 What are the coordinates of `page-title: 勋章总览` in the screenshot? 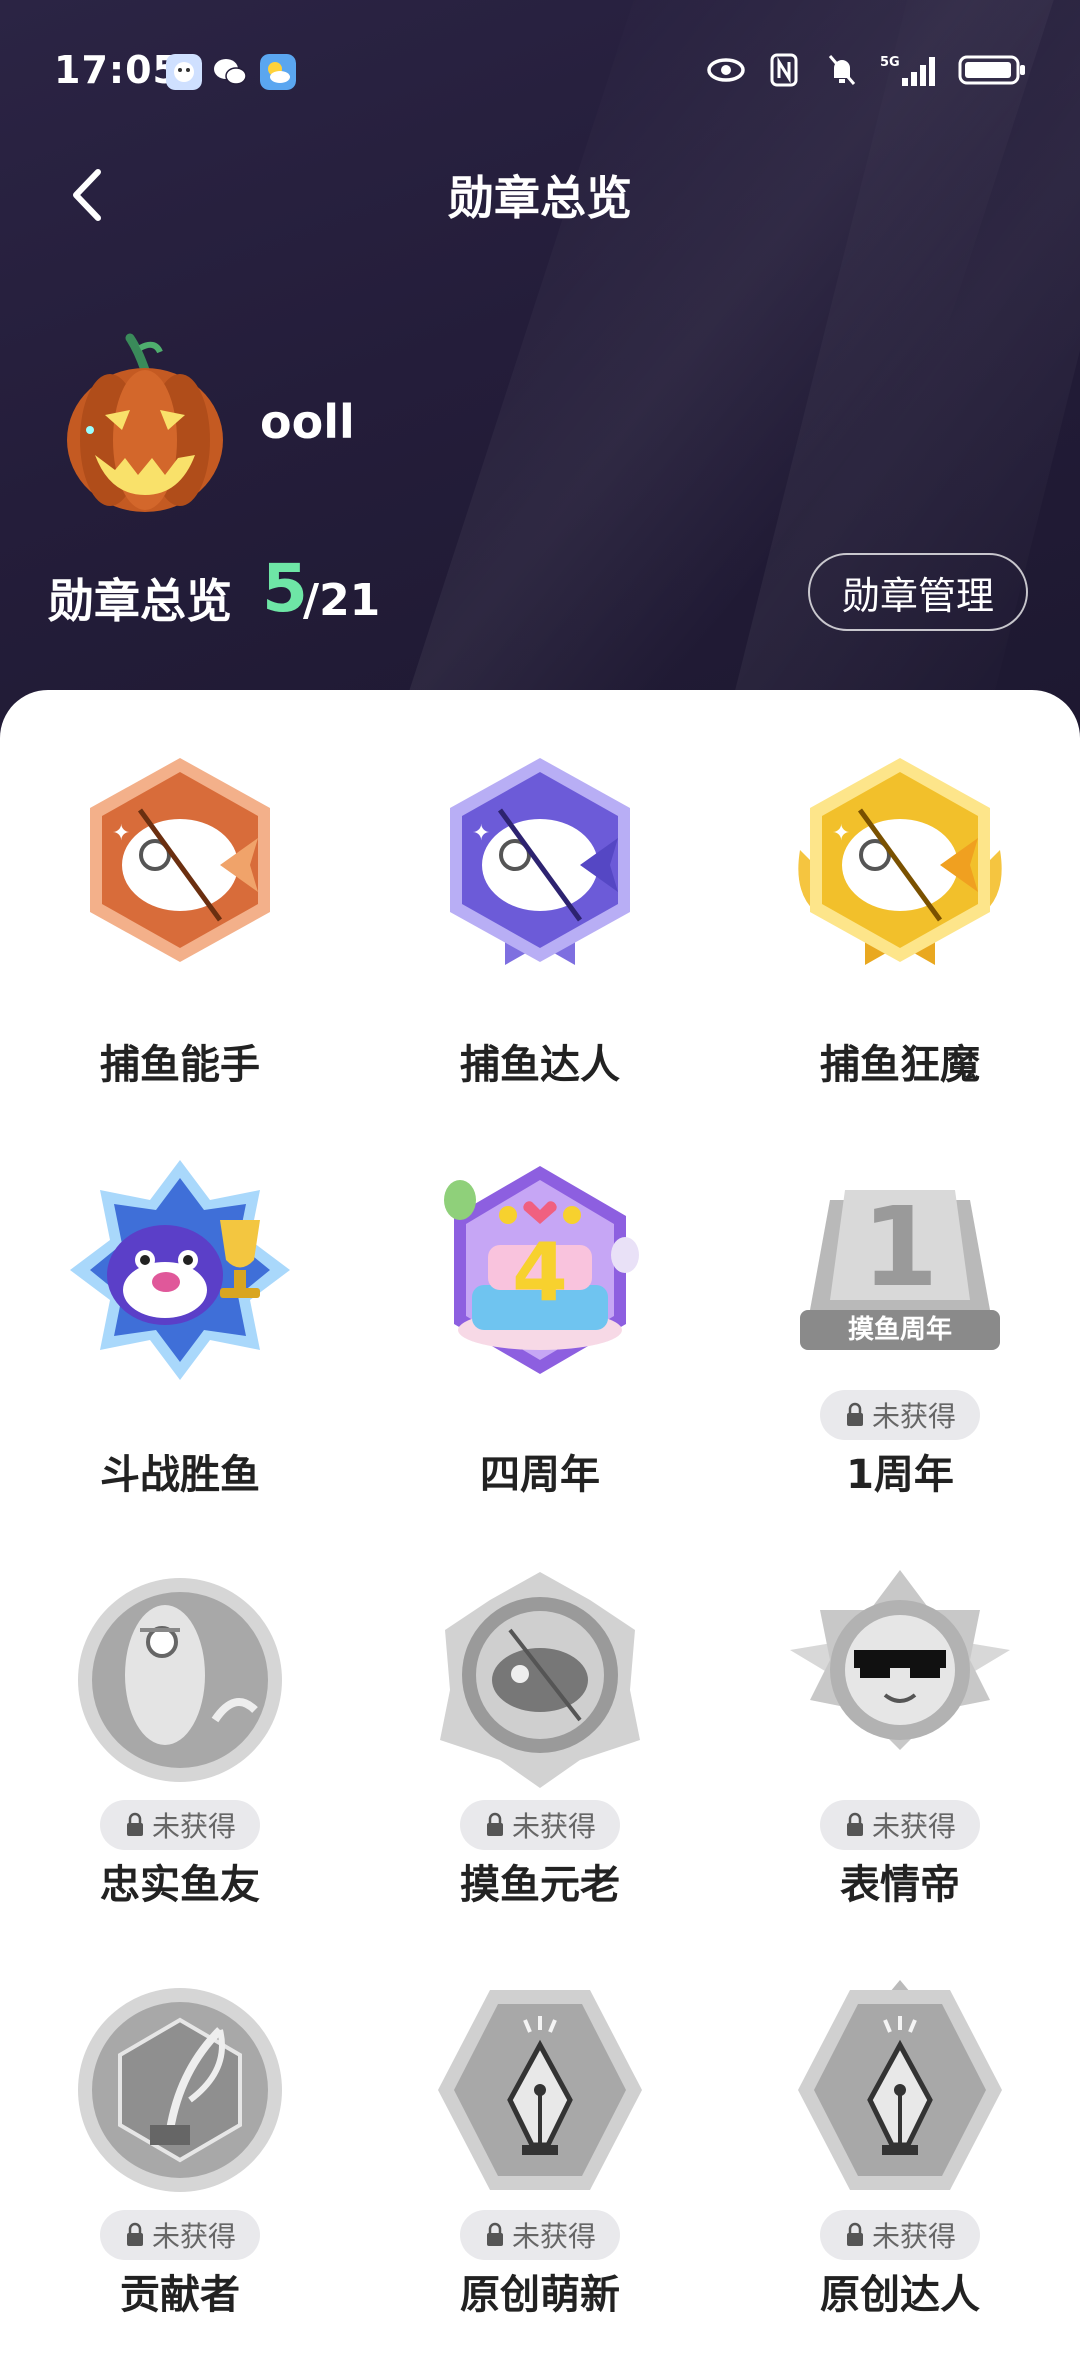 It's located at (540, 198).